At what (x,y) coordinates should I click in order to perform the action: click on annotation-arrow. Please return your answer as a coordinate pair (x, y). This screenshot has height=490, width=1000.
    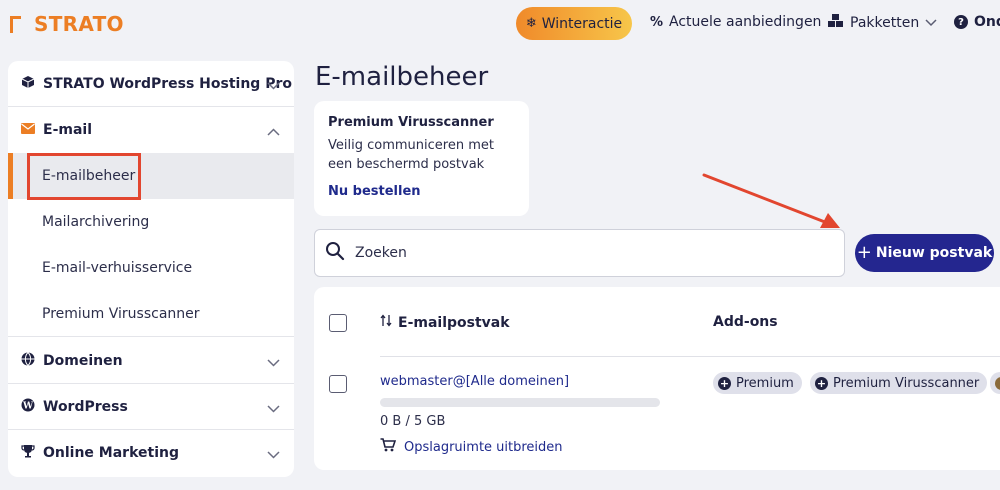
    Looking at the image, I should click on (771, 200).